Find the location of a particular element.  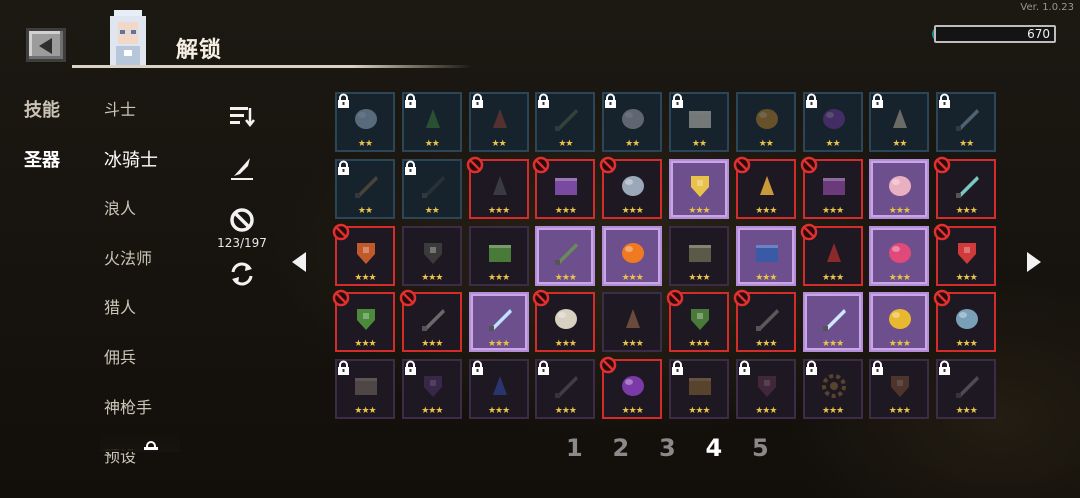

class-item: 斗士 is located at coordinates (120, 108).